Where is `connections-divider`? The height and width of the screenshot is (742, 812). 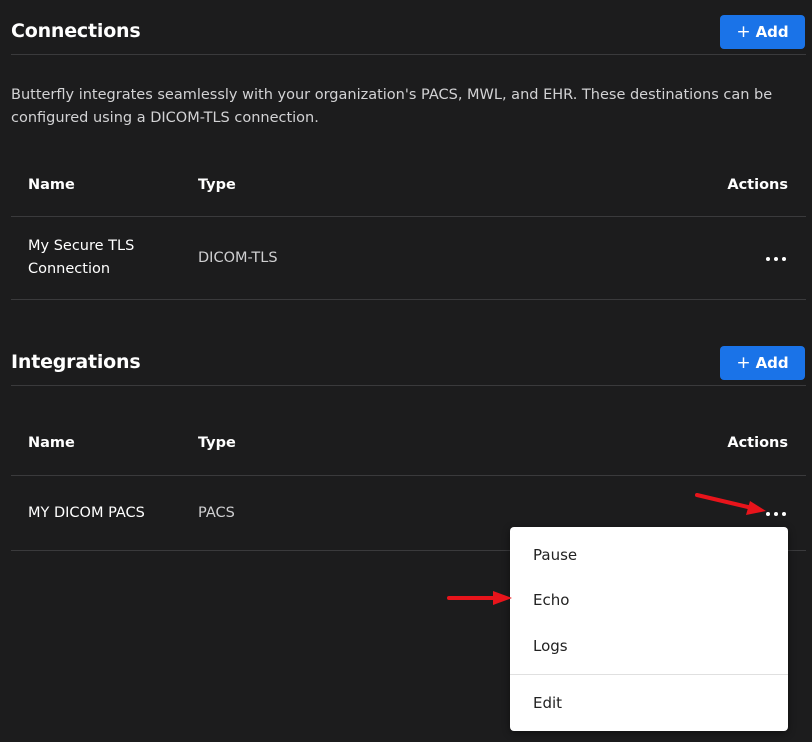
connections-divider is located at coordinates (408, 54).